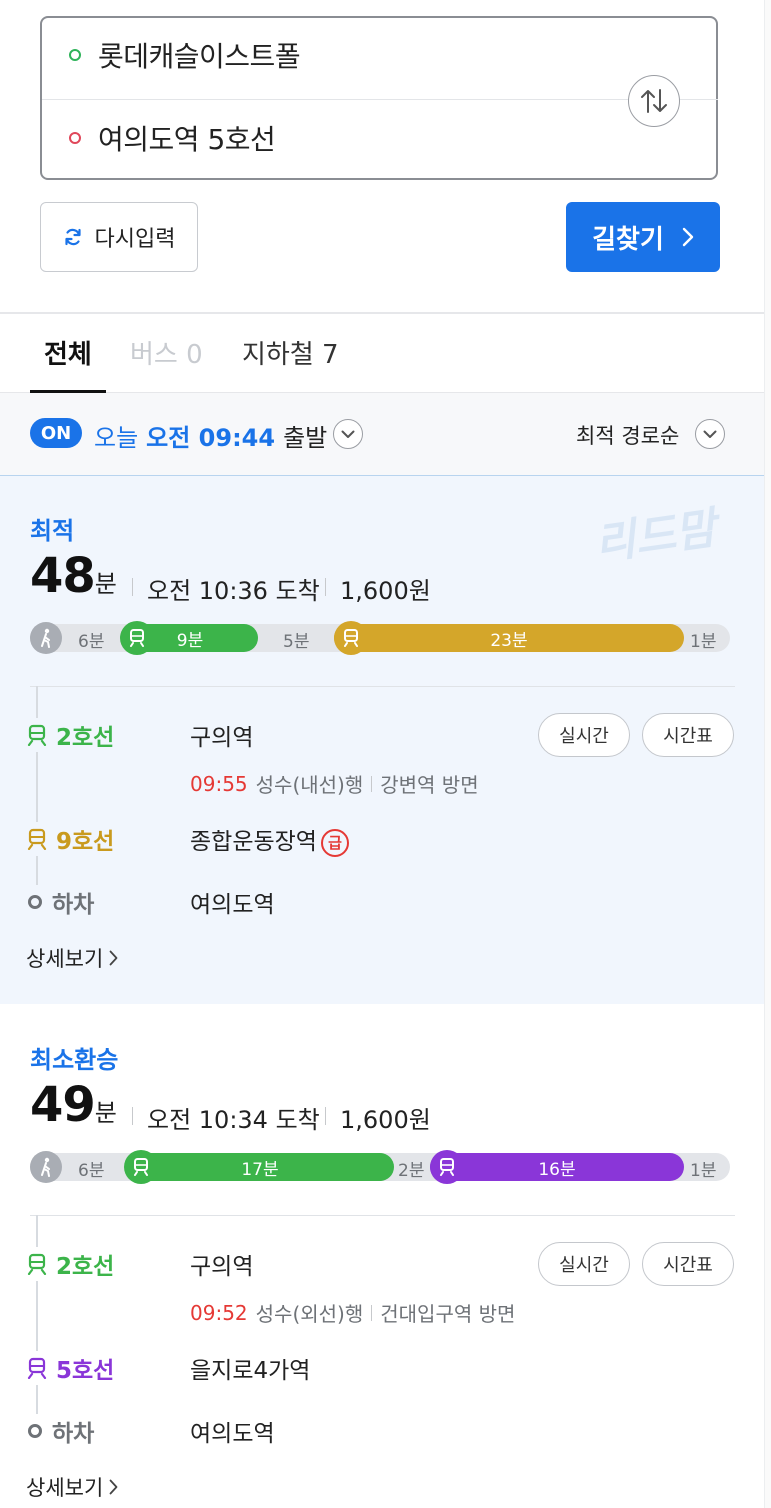 This screenshot has width=771, height=1508. I want to click on route-summary: 48 분, so click(73, 576).